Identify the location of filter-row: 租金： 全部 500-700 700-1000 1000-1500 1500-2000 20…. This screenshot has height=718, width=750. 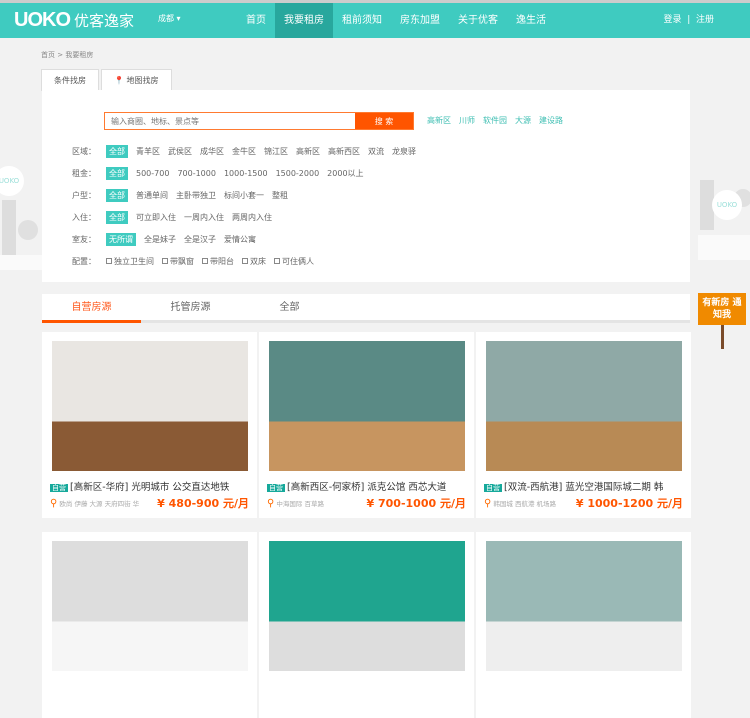
(218, 173).